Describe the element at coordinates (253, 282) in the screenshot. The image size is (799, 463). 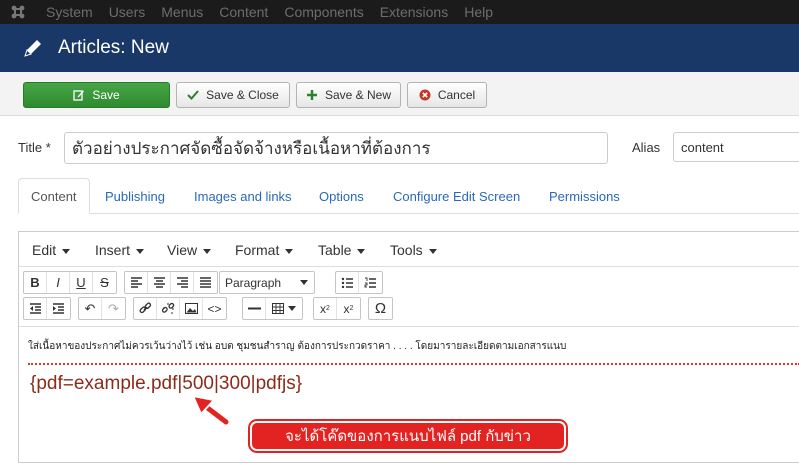
I see `format-select-value: Paragraph` at that location.